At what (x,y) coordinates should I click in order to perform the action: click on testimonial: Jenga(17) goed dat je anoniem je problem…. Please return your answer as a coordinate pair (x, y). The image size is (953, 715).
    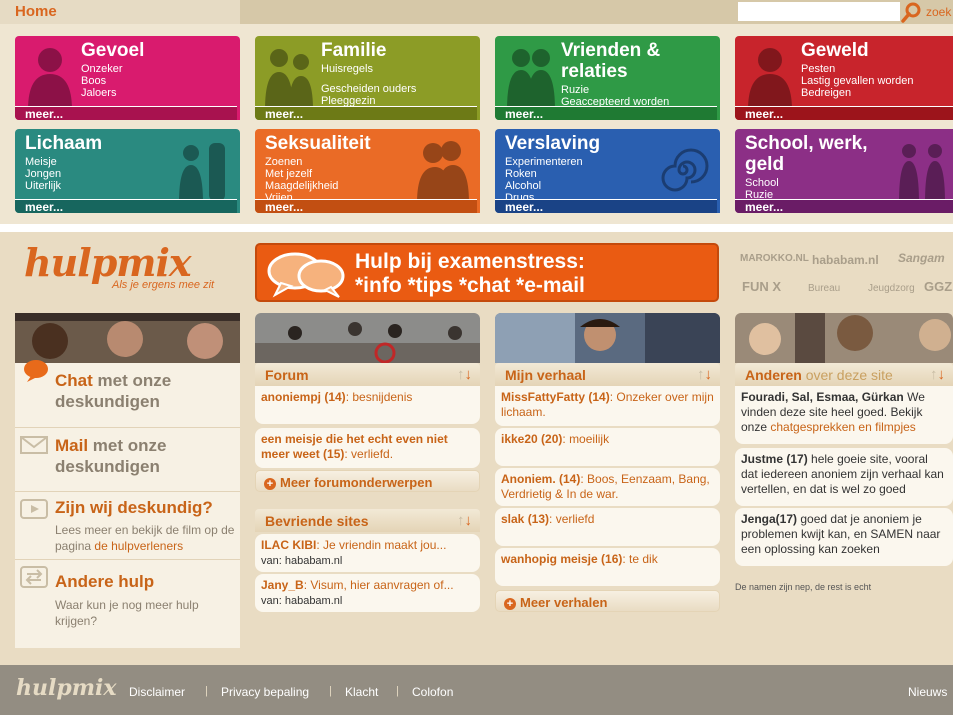
    Looking at the image, I should click on (844, 537).